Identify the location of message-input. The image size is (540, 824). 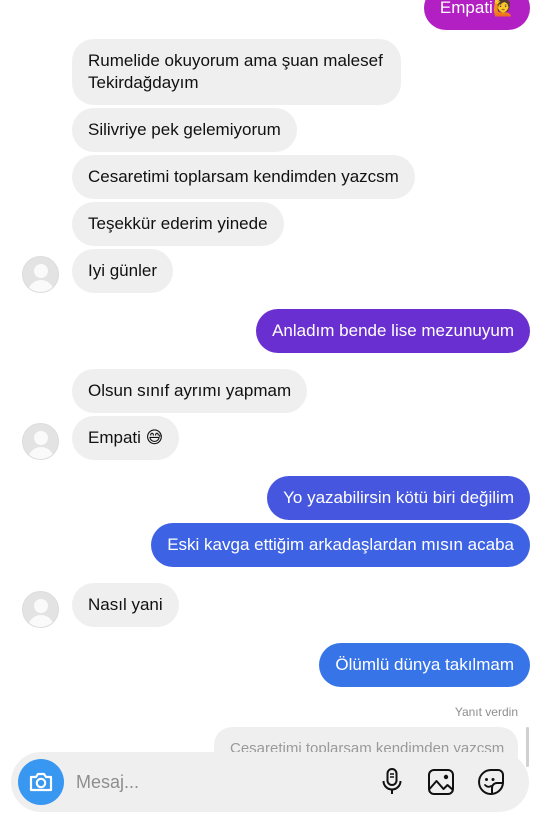
(216, 782).